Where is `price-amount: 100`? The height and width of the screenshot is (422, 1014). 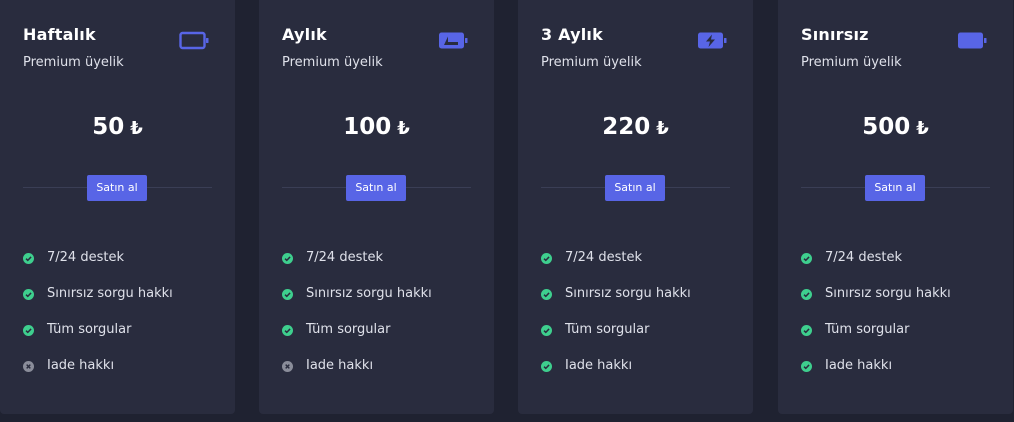
price-amount: 100 is located at coordinates (367, 127).